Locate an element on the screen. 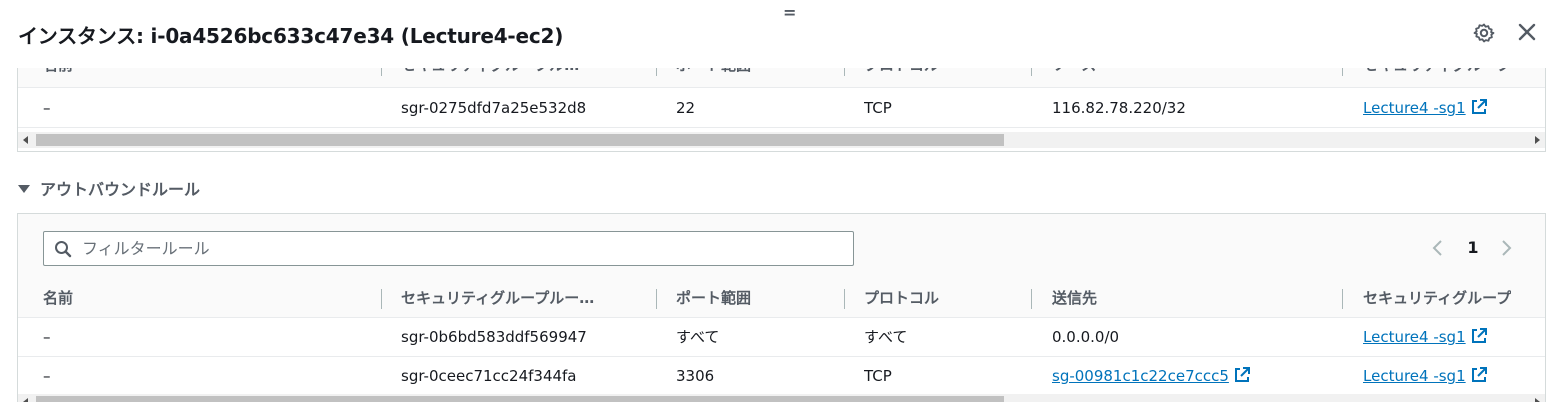  section-title: アウトバウンドルール is located at coordinates (120, 189).